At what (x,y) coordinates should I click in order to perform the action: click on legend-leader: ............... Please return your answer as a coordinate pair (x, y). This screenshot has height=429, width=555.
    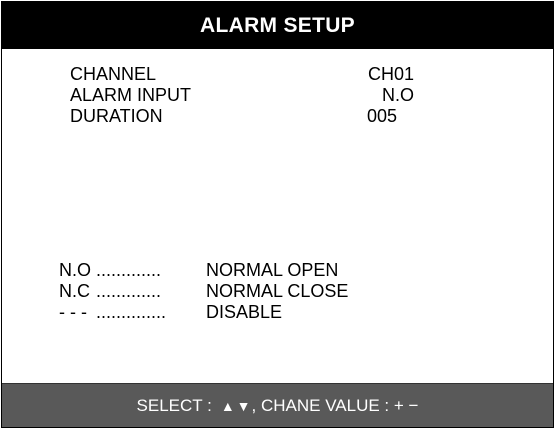
    Looking at the image, I should click on (131, 312).